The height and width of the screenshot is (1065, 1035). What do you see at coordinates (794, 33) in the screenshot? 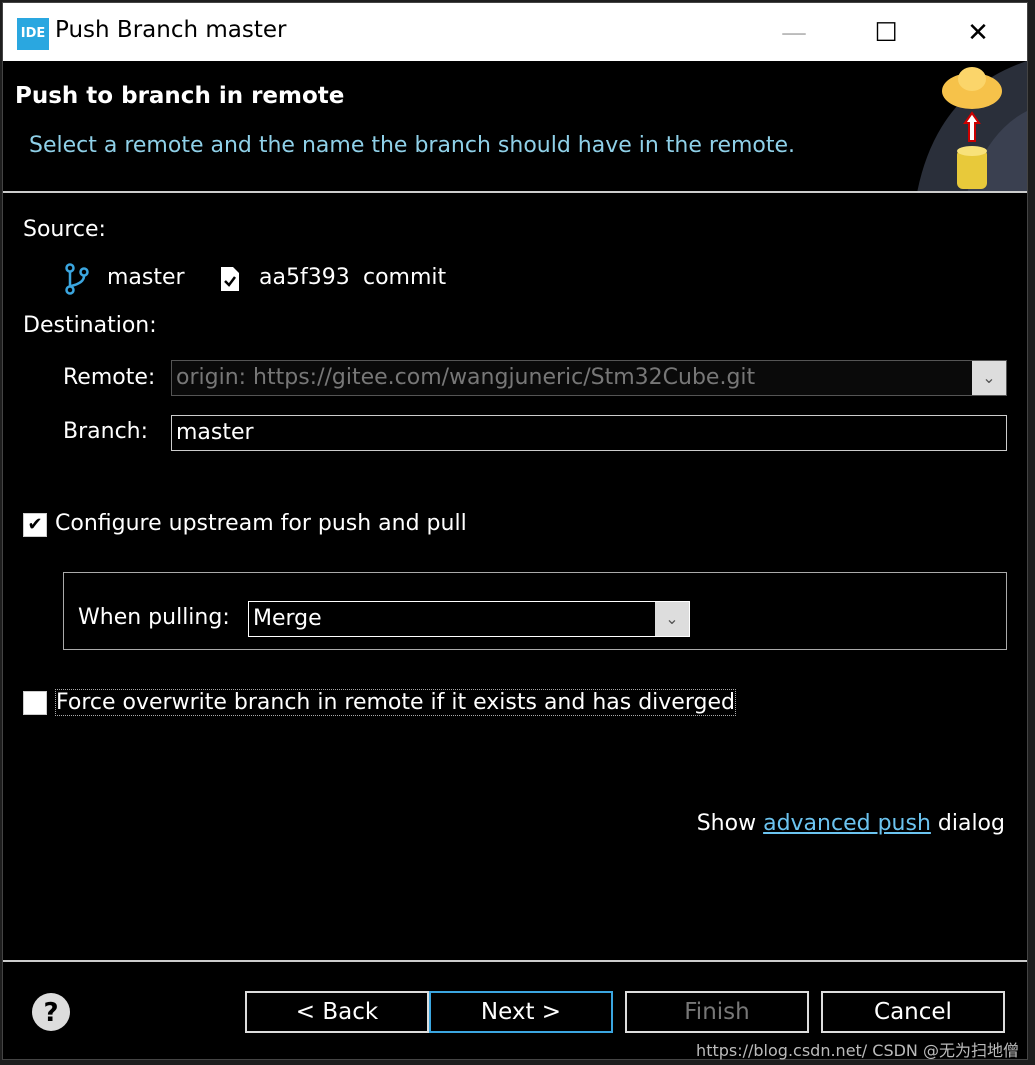
I see `minimize-button: —` at bounding box center [794, 33].